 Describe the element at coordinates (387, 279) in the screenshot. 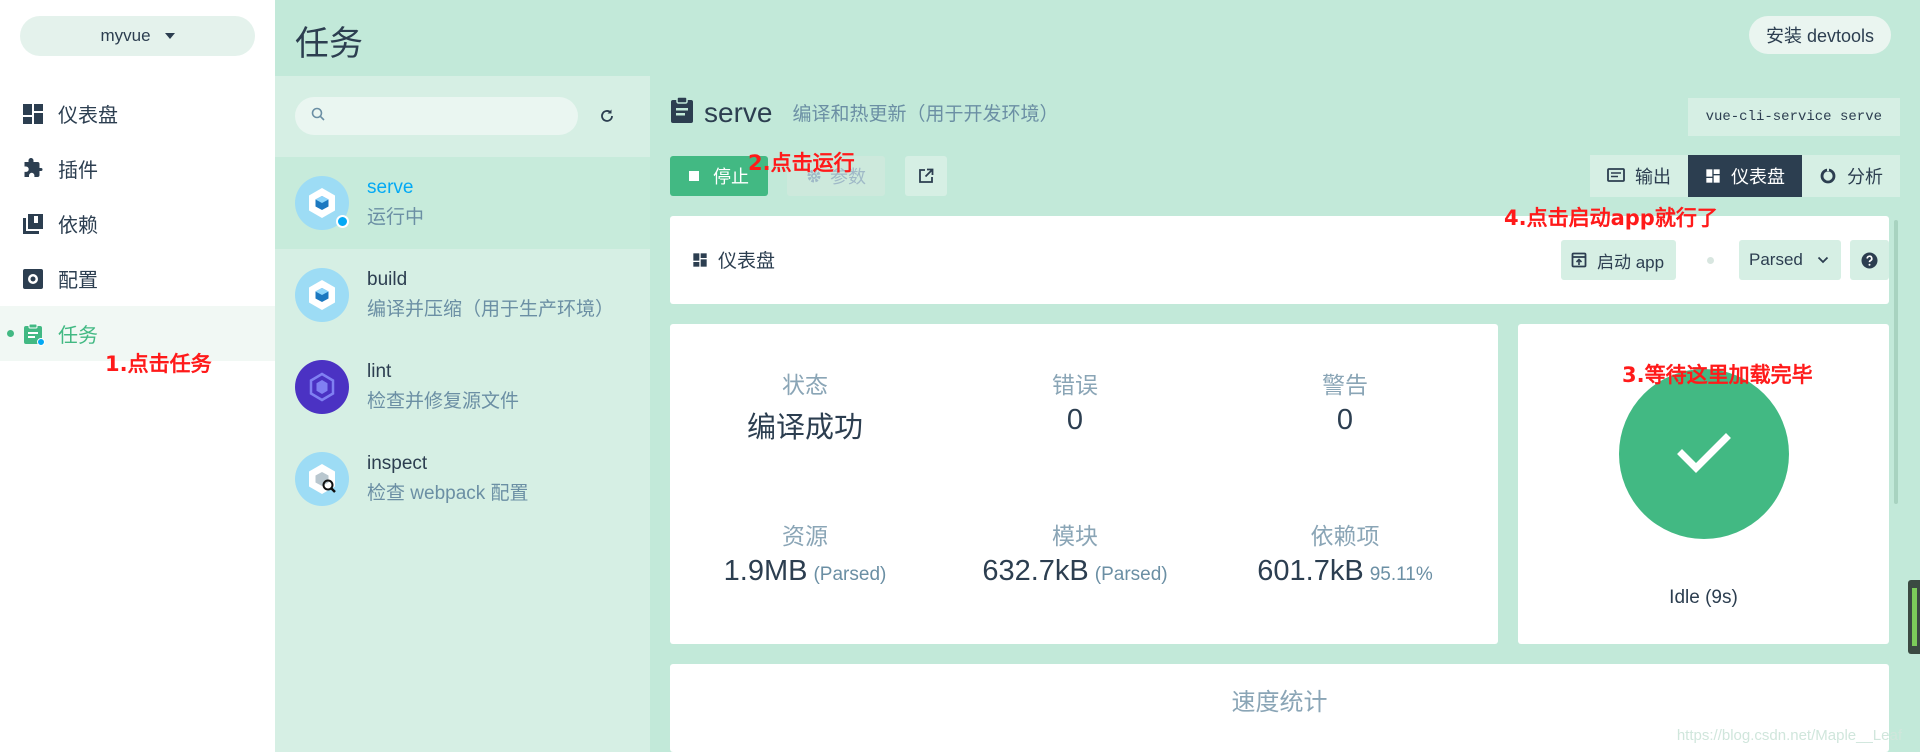

I see `task-name: build` at that location.